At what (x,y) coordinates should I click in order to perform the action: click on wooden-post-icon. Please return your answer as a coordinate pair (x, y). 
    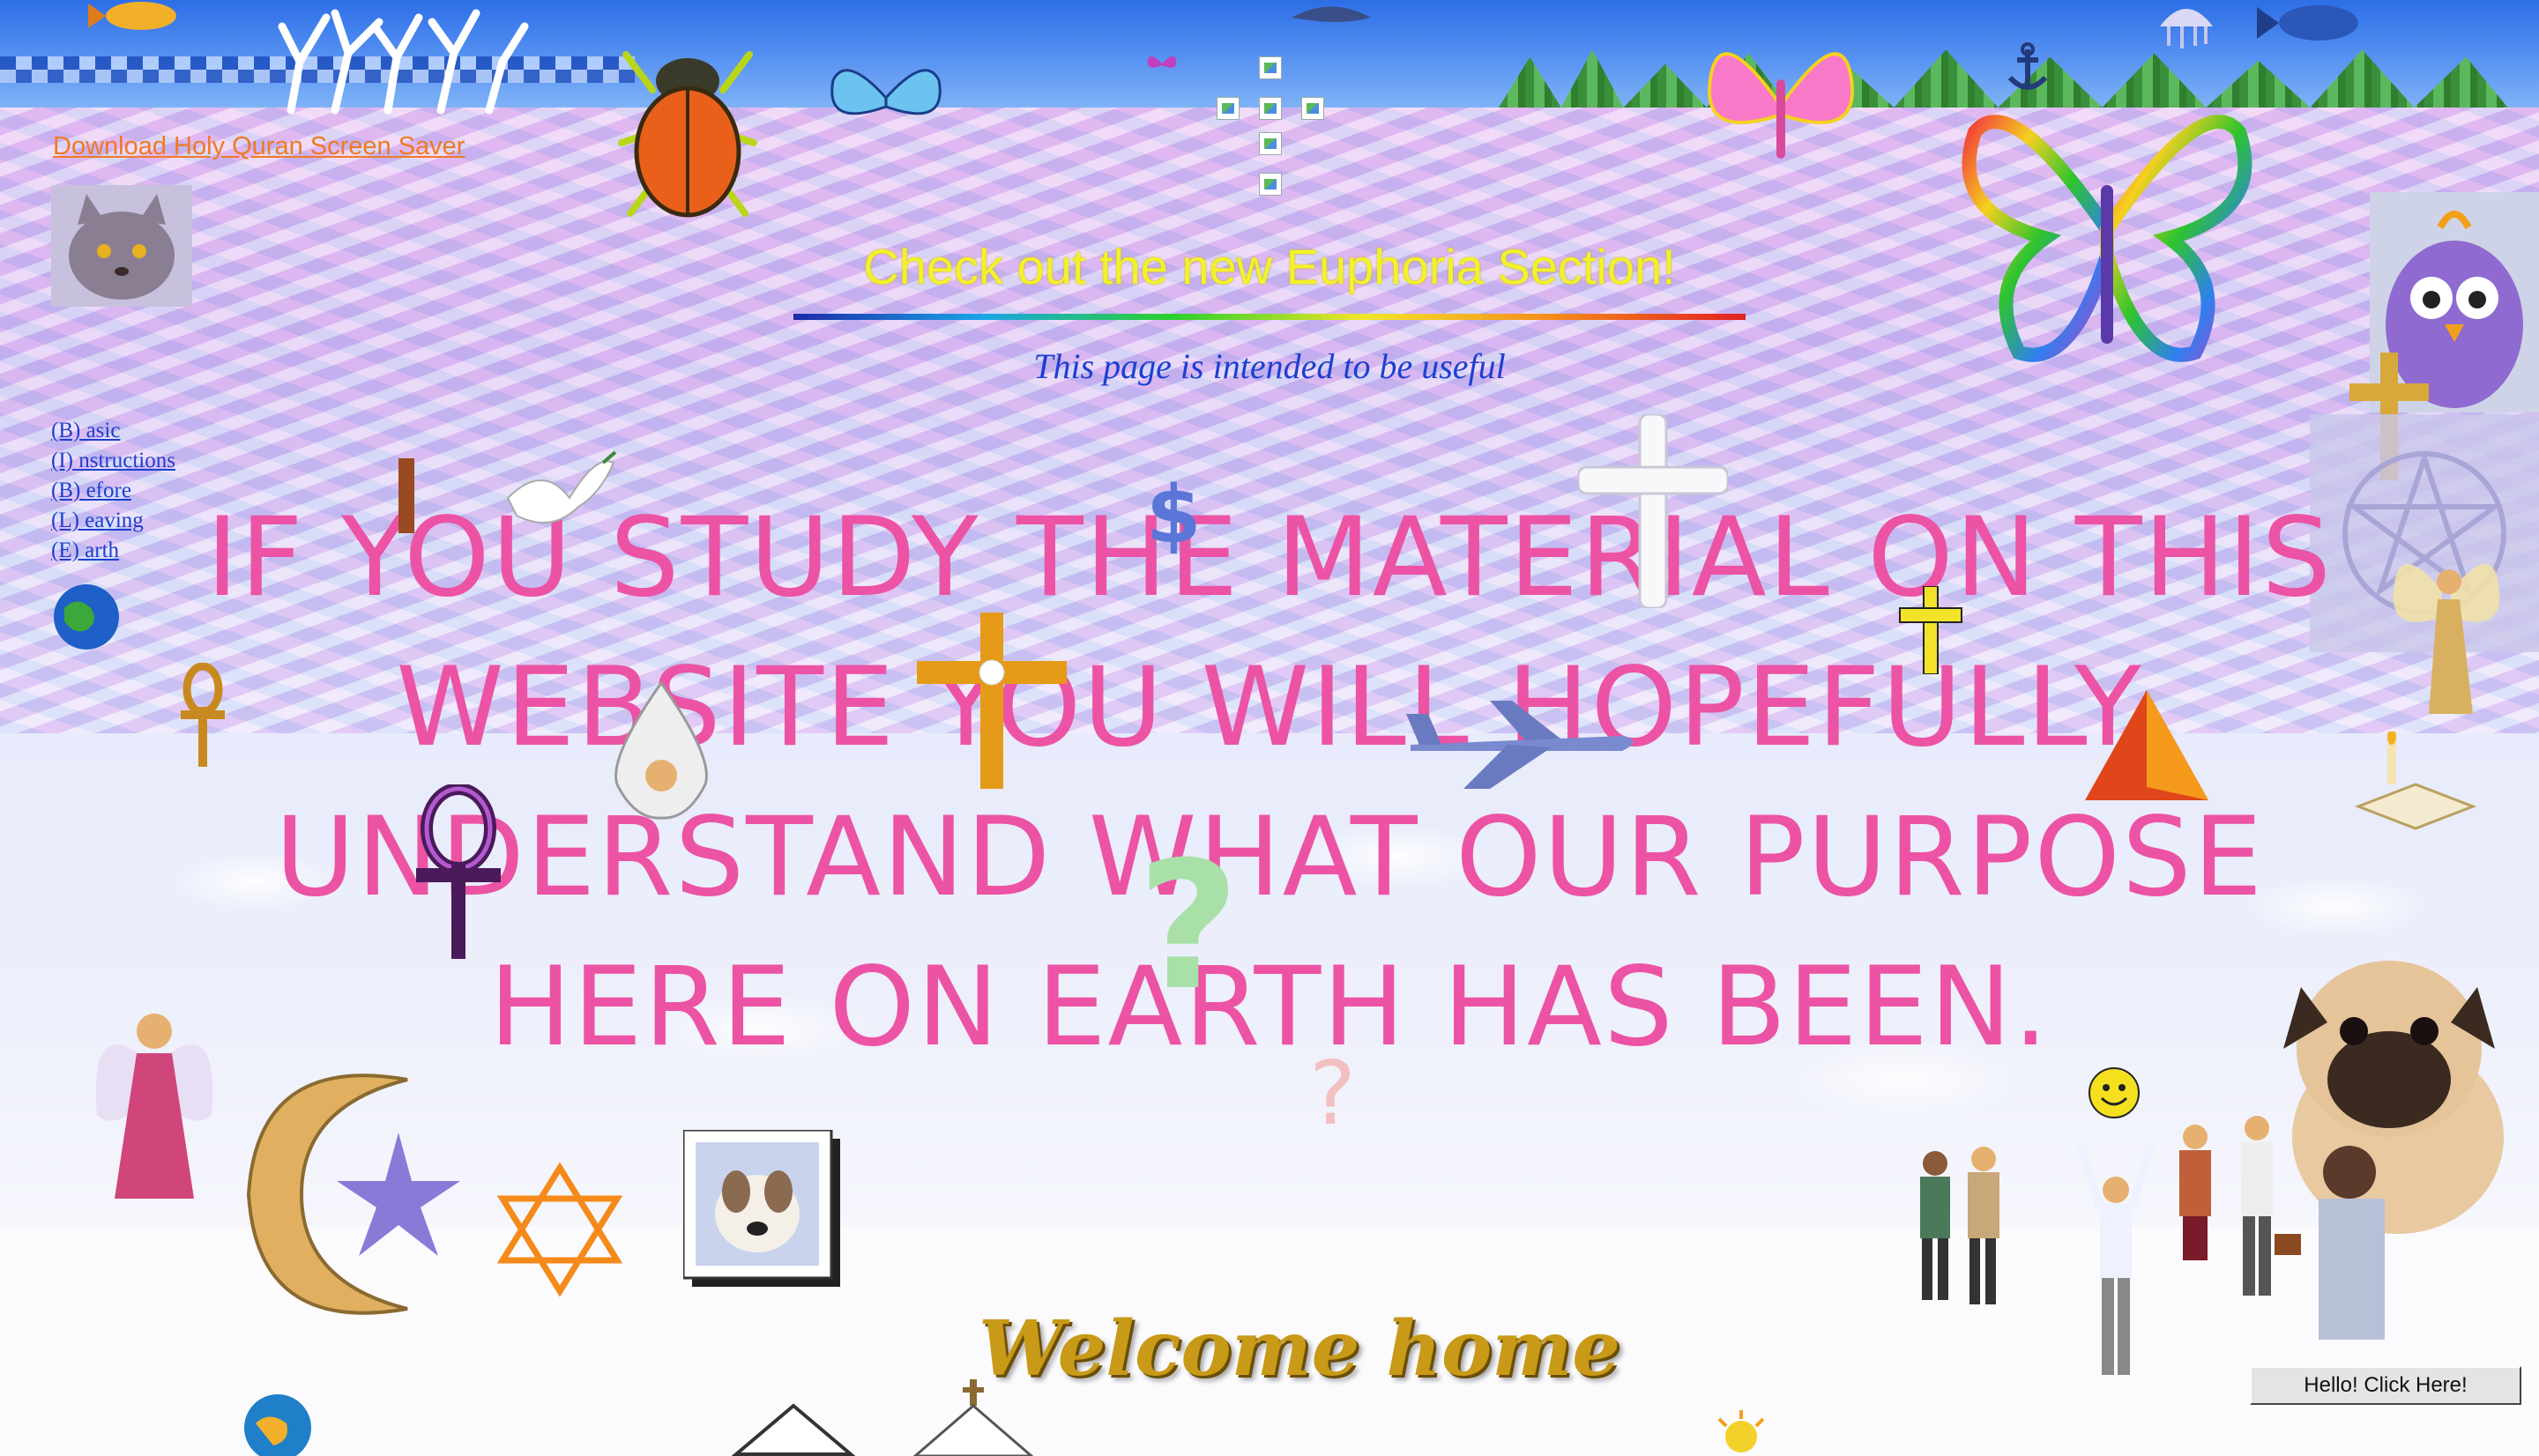
    Looking at the image, I should click on (406, 495).